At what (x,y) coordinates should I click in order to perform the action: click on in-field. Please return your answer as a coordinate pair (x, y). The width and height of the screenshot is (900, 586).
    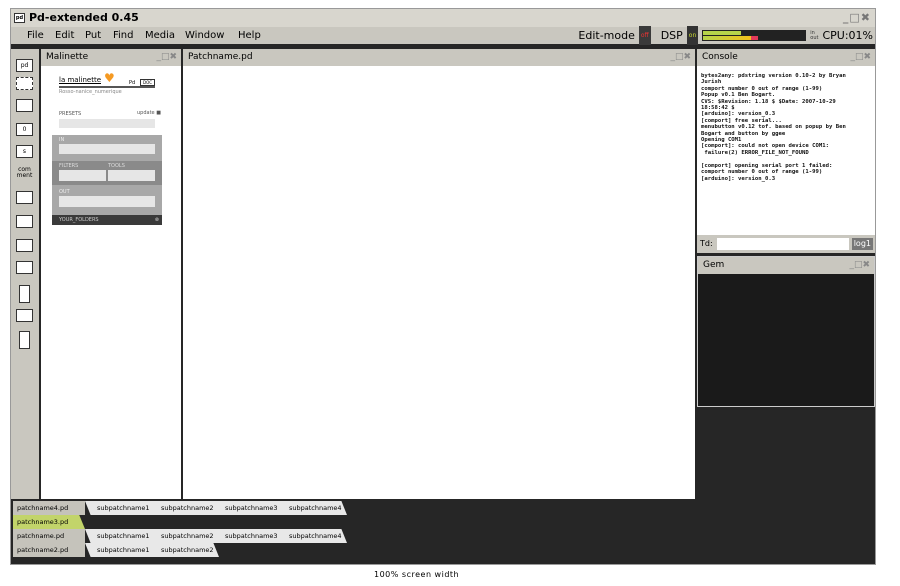
    Looking at the image, I should click on (107, 149).